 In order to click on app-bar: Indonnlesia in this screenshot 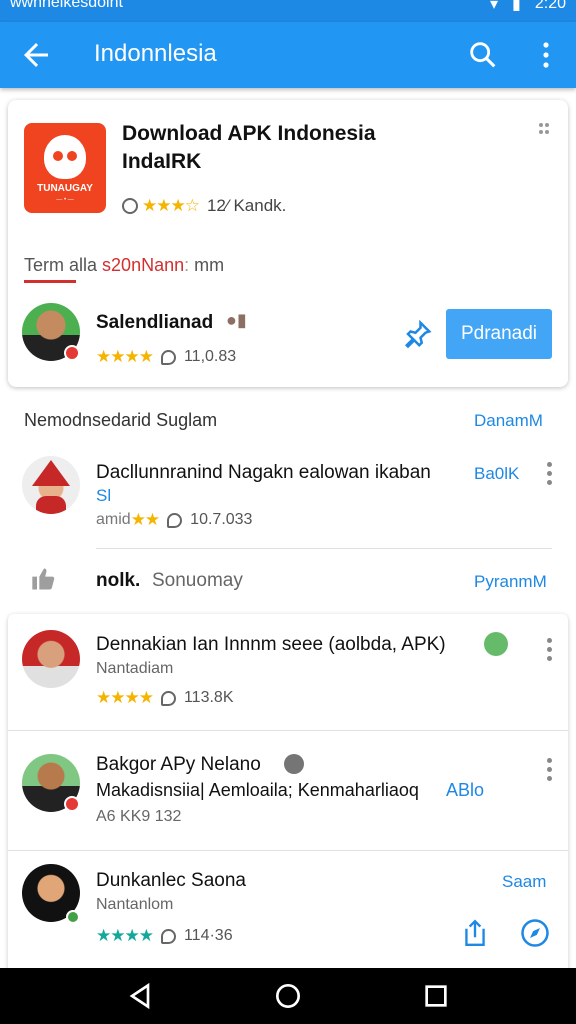, I will do `click(288, 55)`.